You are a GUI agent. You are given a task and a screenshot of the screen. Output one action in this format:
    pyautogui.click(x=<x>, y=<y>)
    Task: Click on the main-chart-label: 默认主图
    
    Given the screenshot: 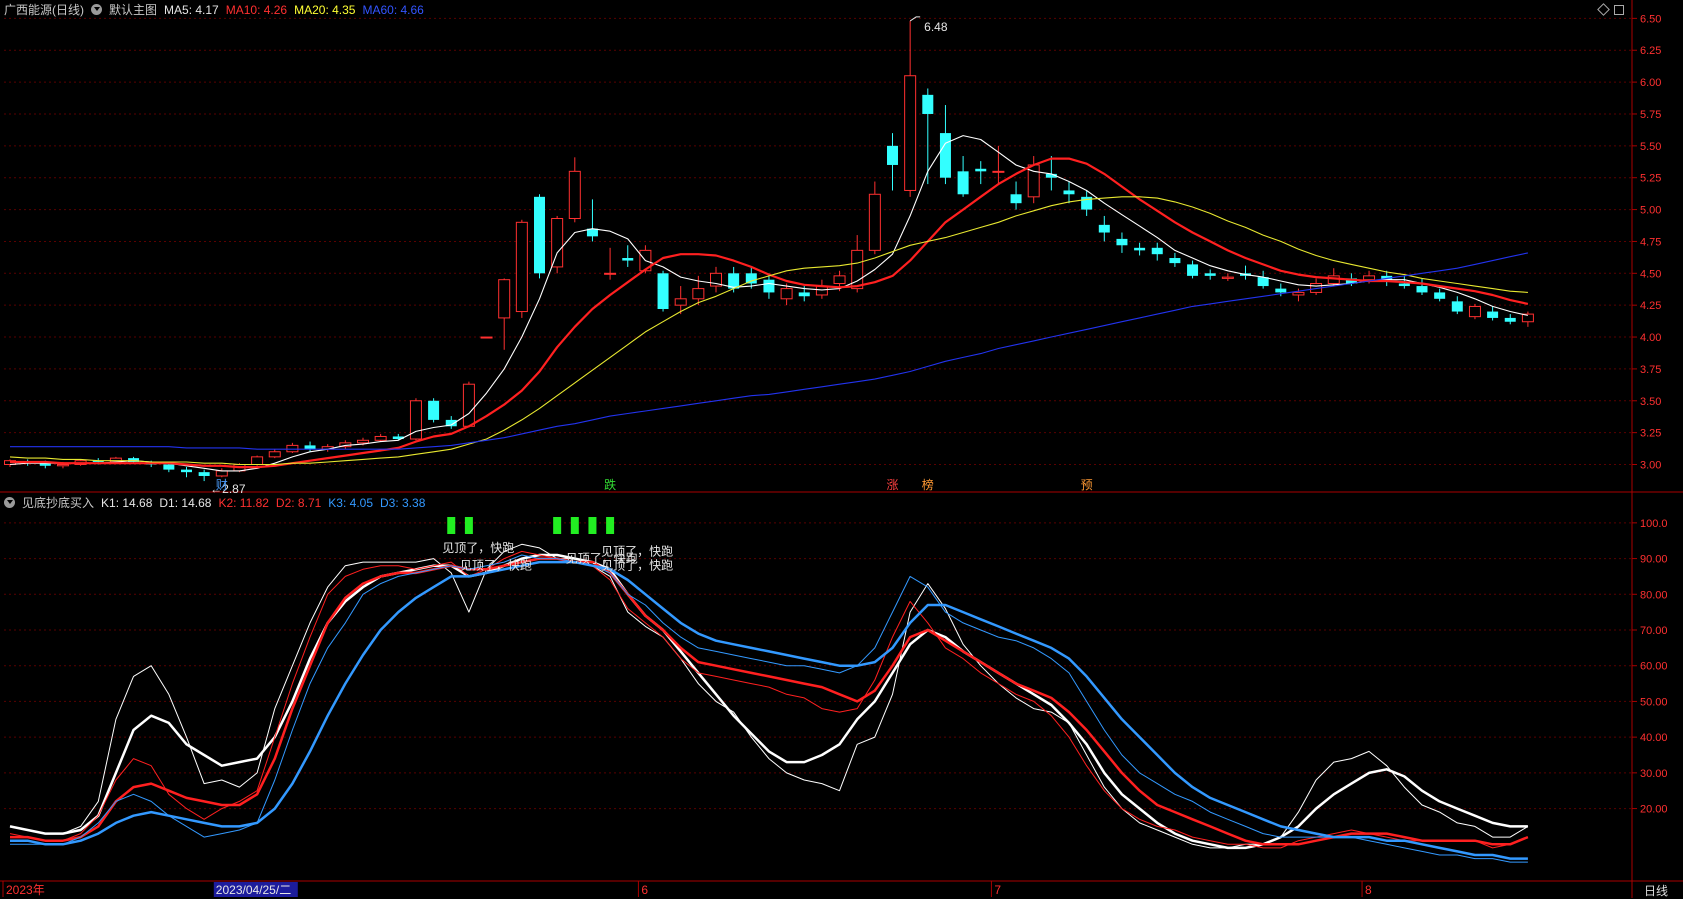 What is the action you would take?
    pyautogui.click(x=133, y=9)
    